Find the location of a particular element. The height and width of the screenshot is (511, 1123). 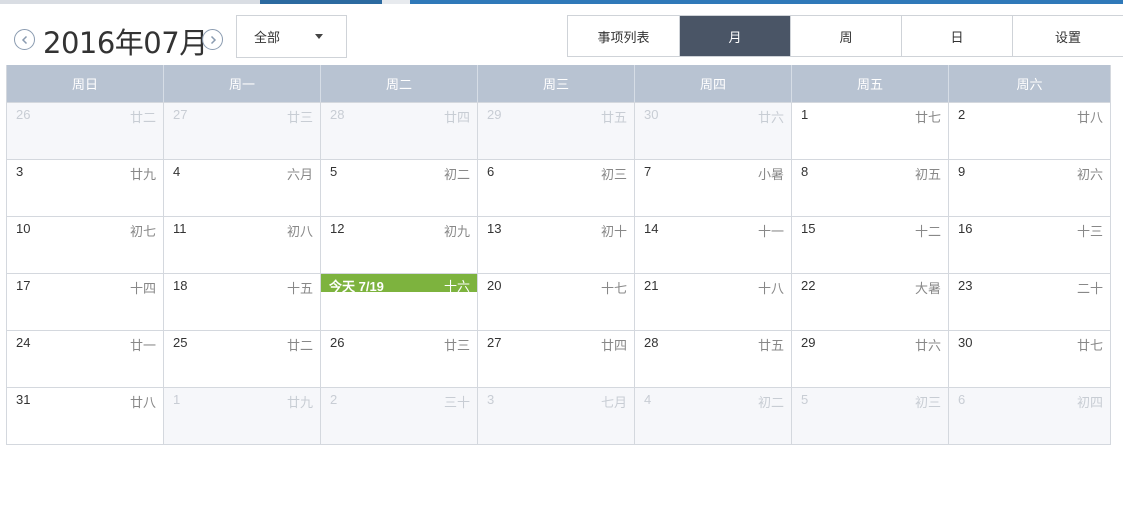

lunar-date: 十一 is located at coordinates (770, 231).